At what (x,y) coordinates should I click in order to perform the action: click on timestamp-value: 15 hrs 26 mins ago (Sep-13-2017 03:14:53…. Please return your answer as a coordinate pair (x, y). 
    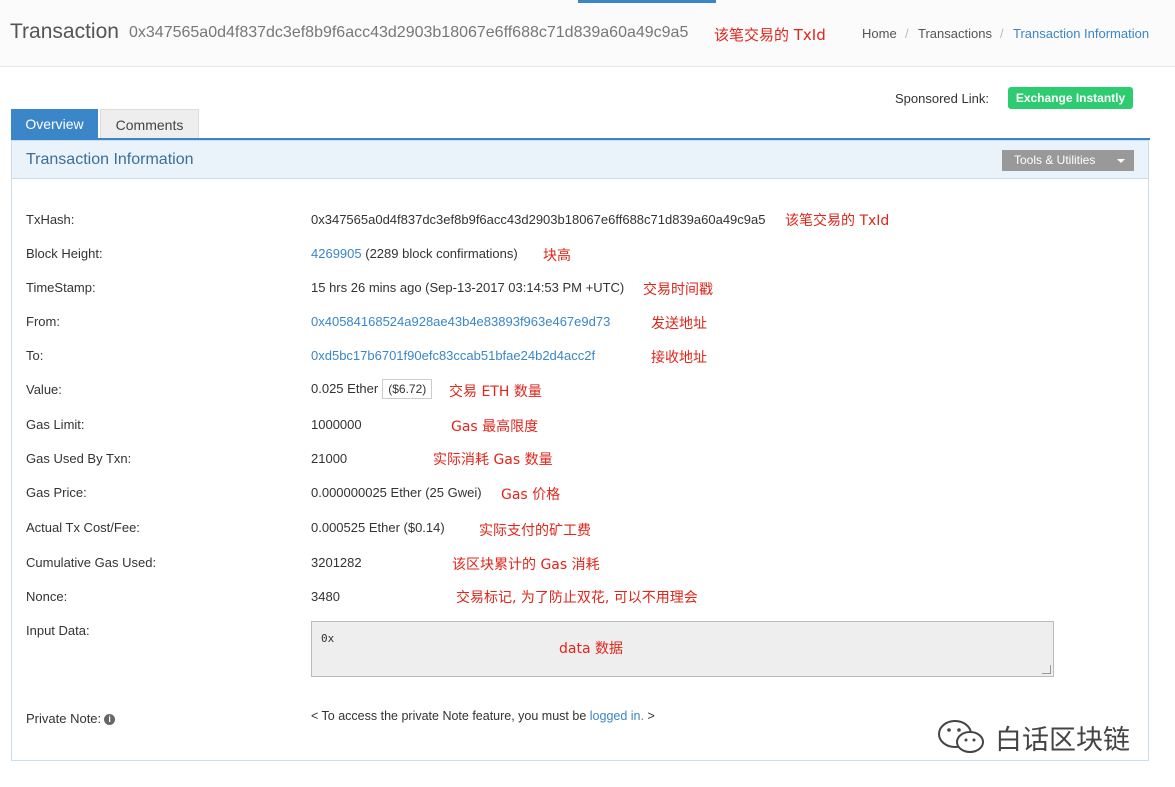
    Looking at the image, I should click on (468, 287).